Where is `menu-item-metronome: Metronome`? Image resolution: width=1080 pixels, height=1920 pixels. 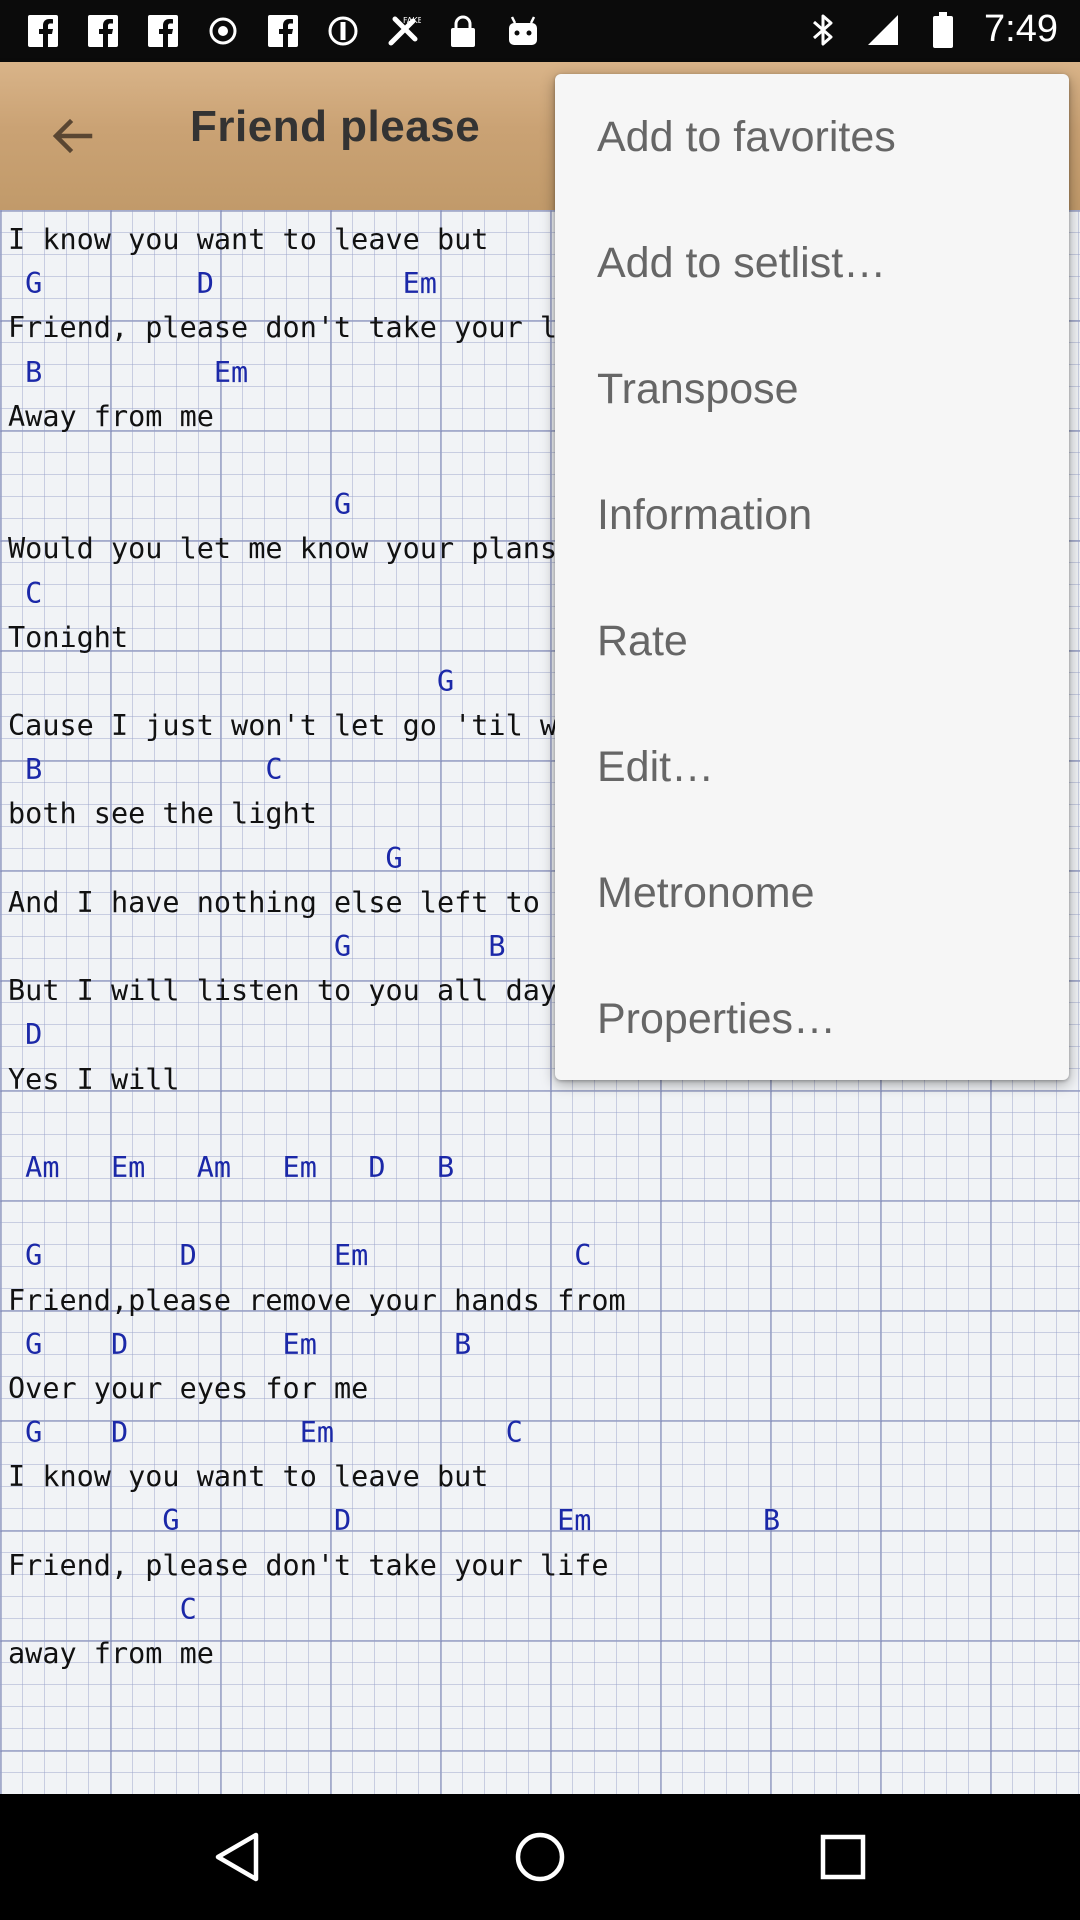
menu-item-metronome: Metronome is located at coordinates (812, 893).